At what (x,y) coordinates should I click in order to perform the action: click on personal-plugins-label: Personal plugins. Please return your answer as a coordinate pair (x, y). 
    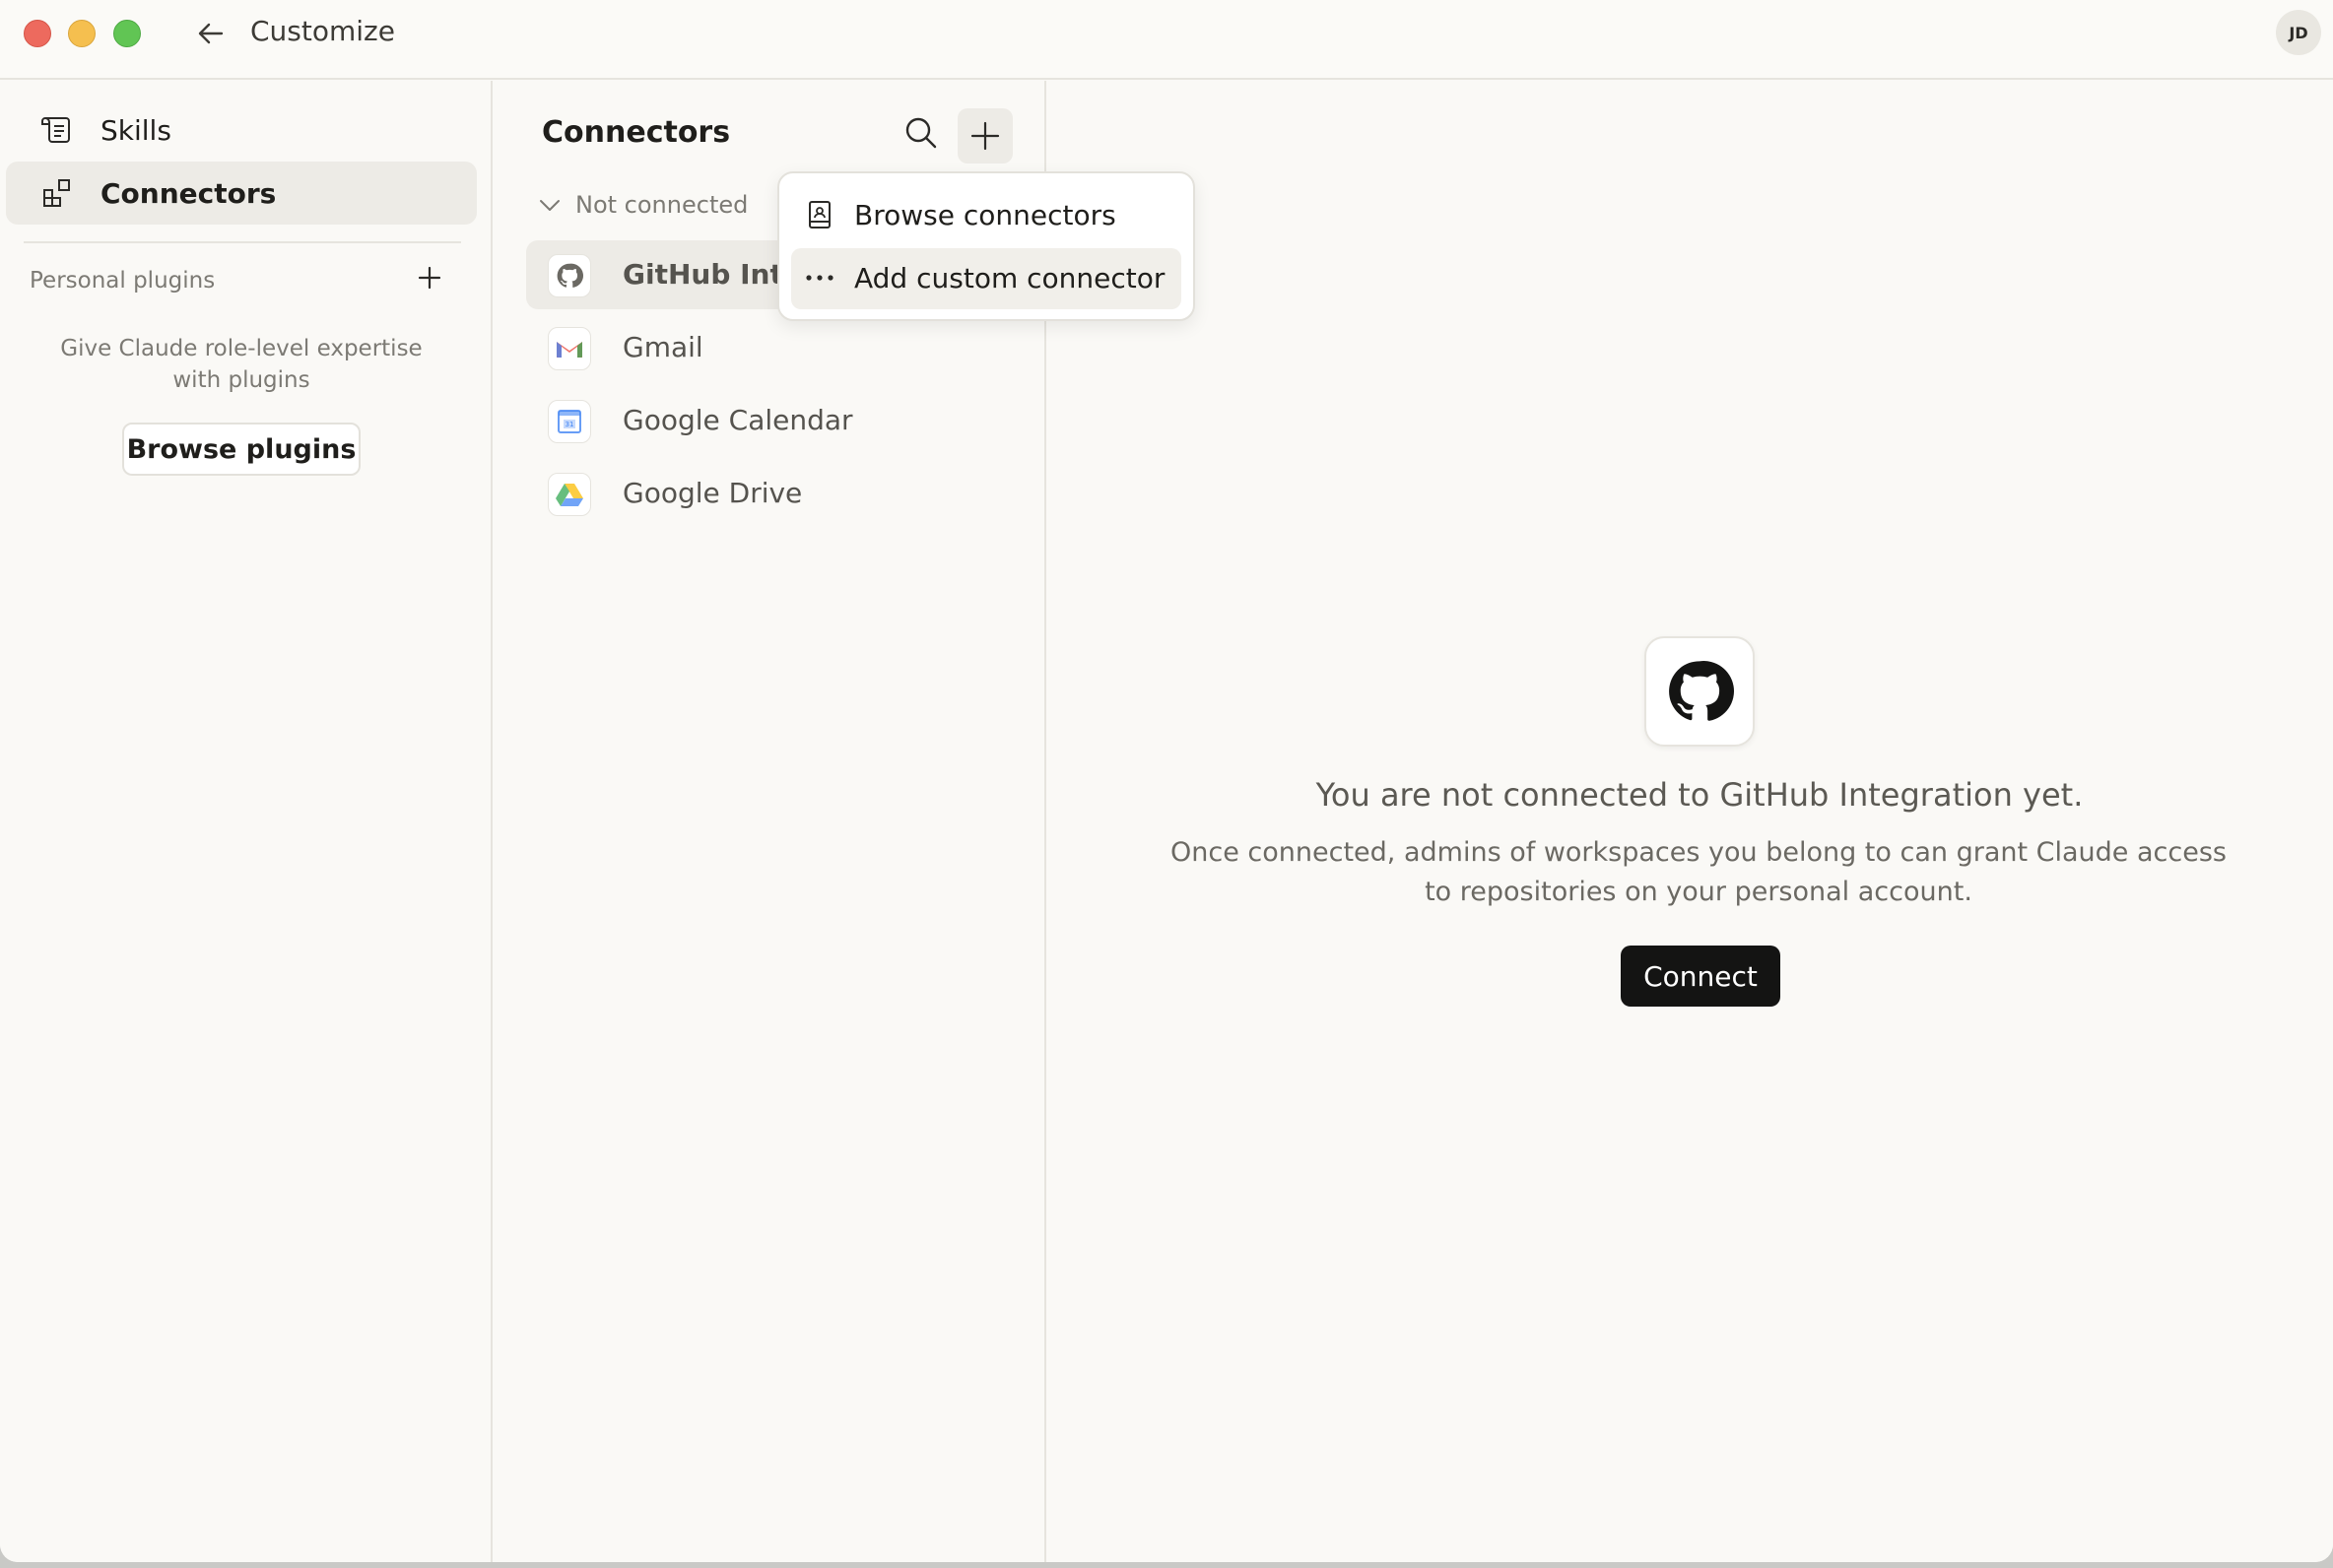
    Looking at the image, I should click on (123, 281).